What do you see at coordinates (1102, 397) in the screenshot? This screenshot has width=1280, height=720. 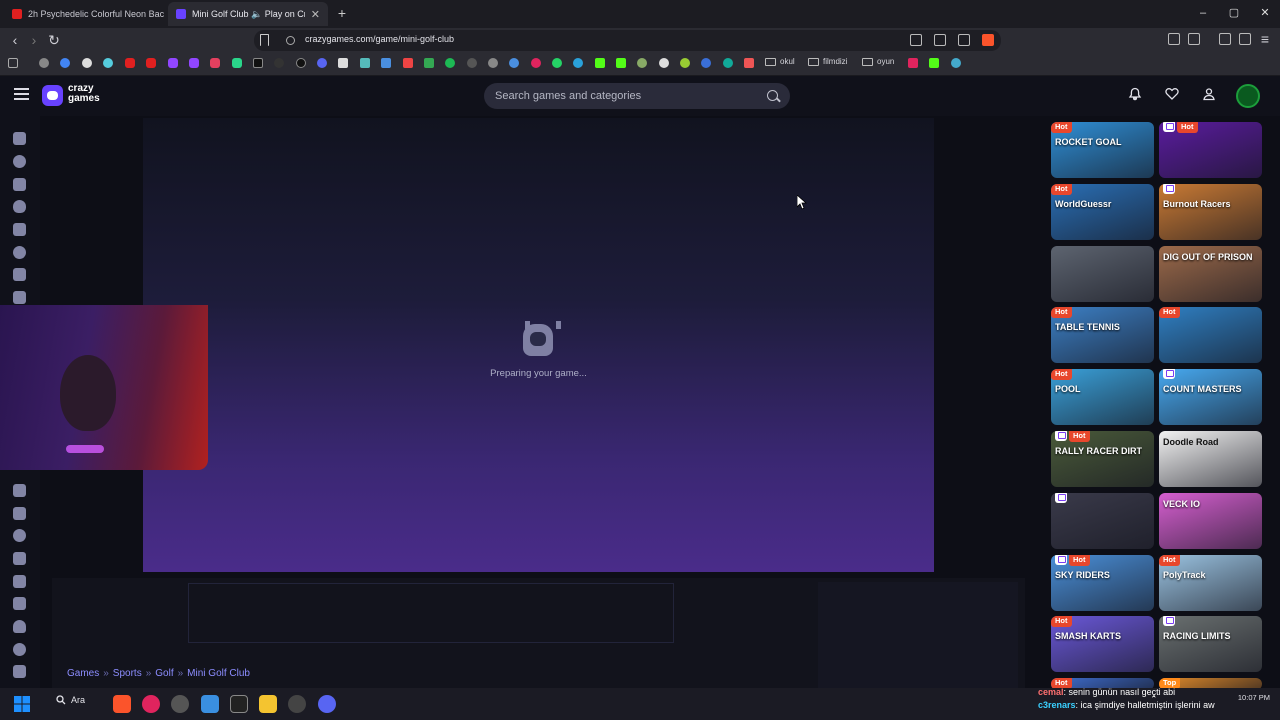 I see `game-thumbnail: Hot POOL` at bounding box center [1102, 397].